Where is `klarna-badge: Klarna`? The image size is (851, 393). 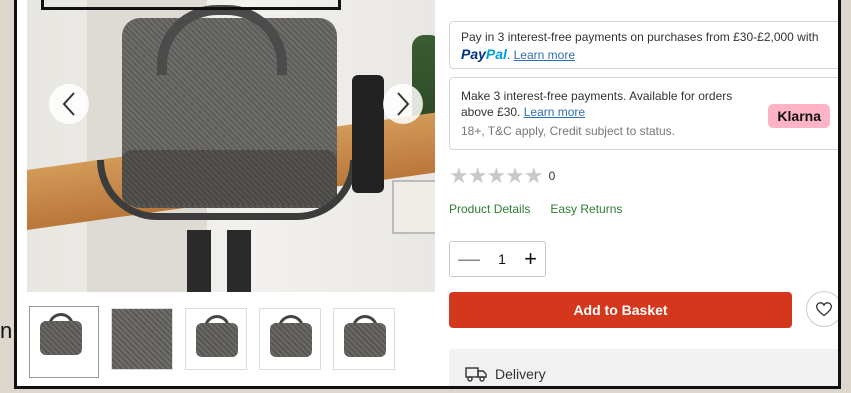 klarna-badge: Klarna is located at coordinates (799, 116).